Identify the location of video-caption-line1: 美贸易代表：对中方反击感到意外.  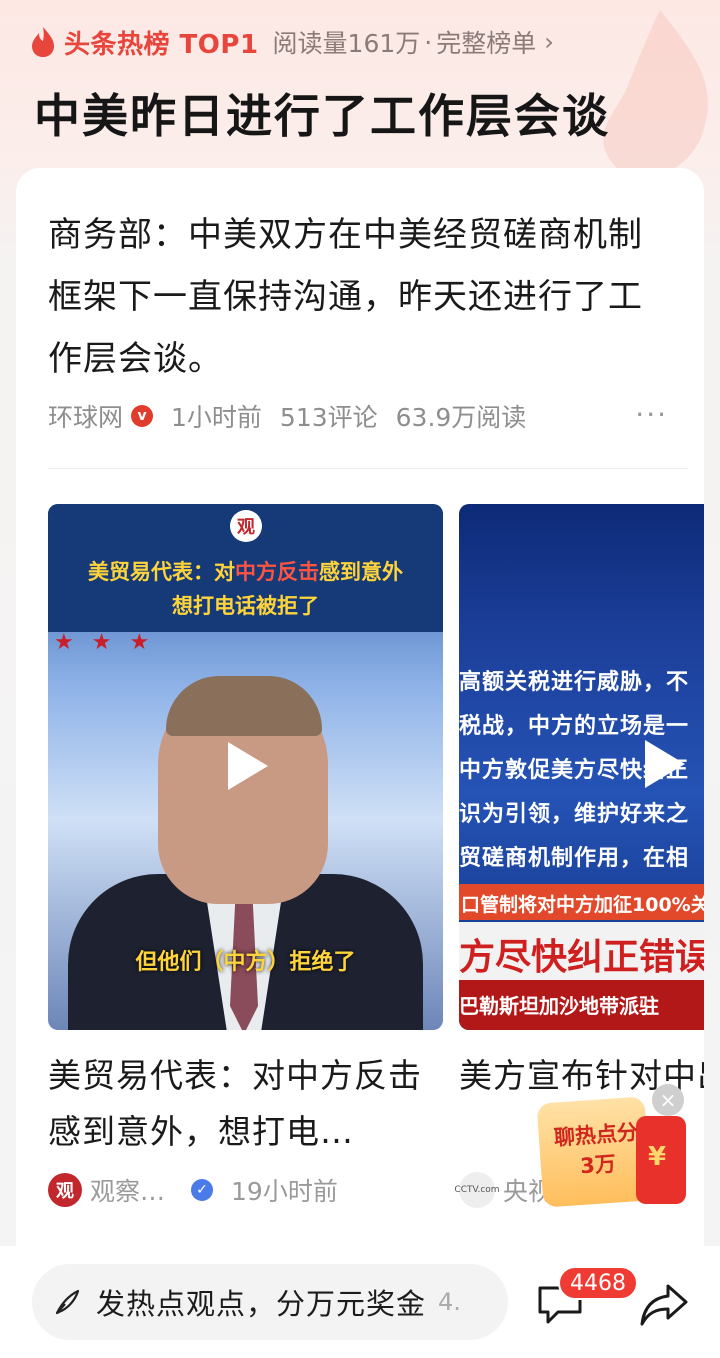
(245, 571).